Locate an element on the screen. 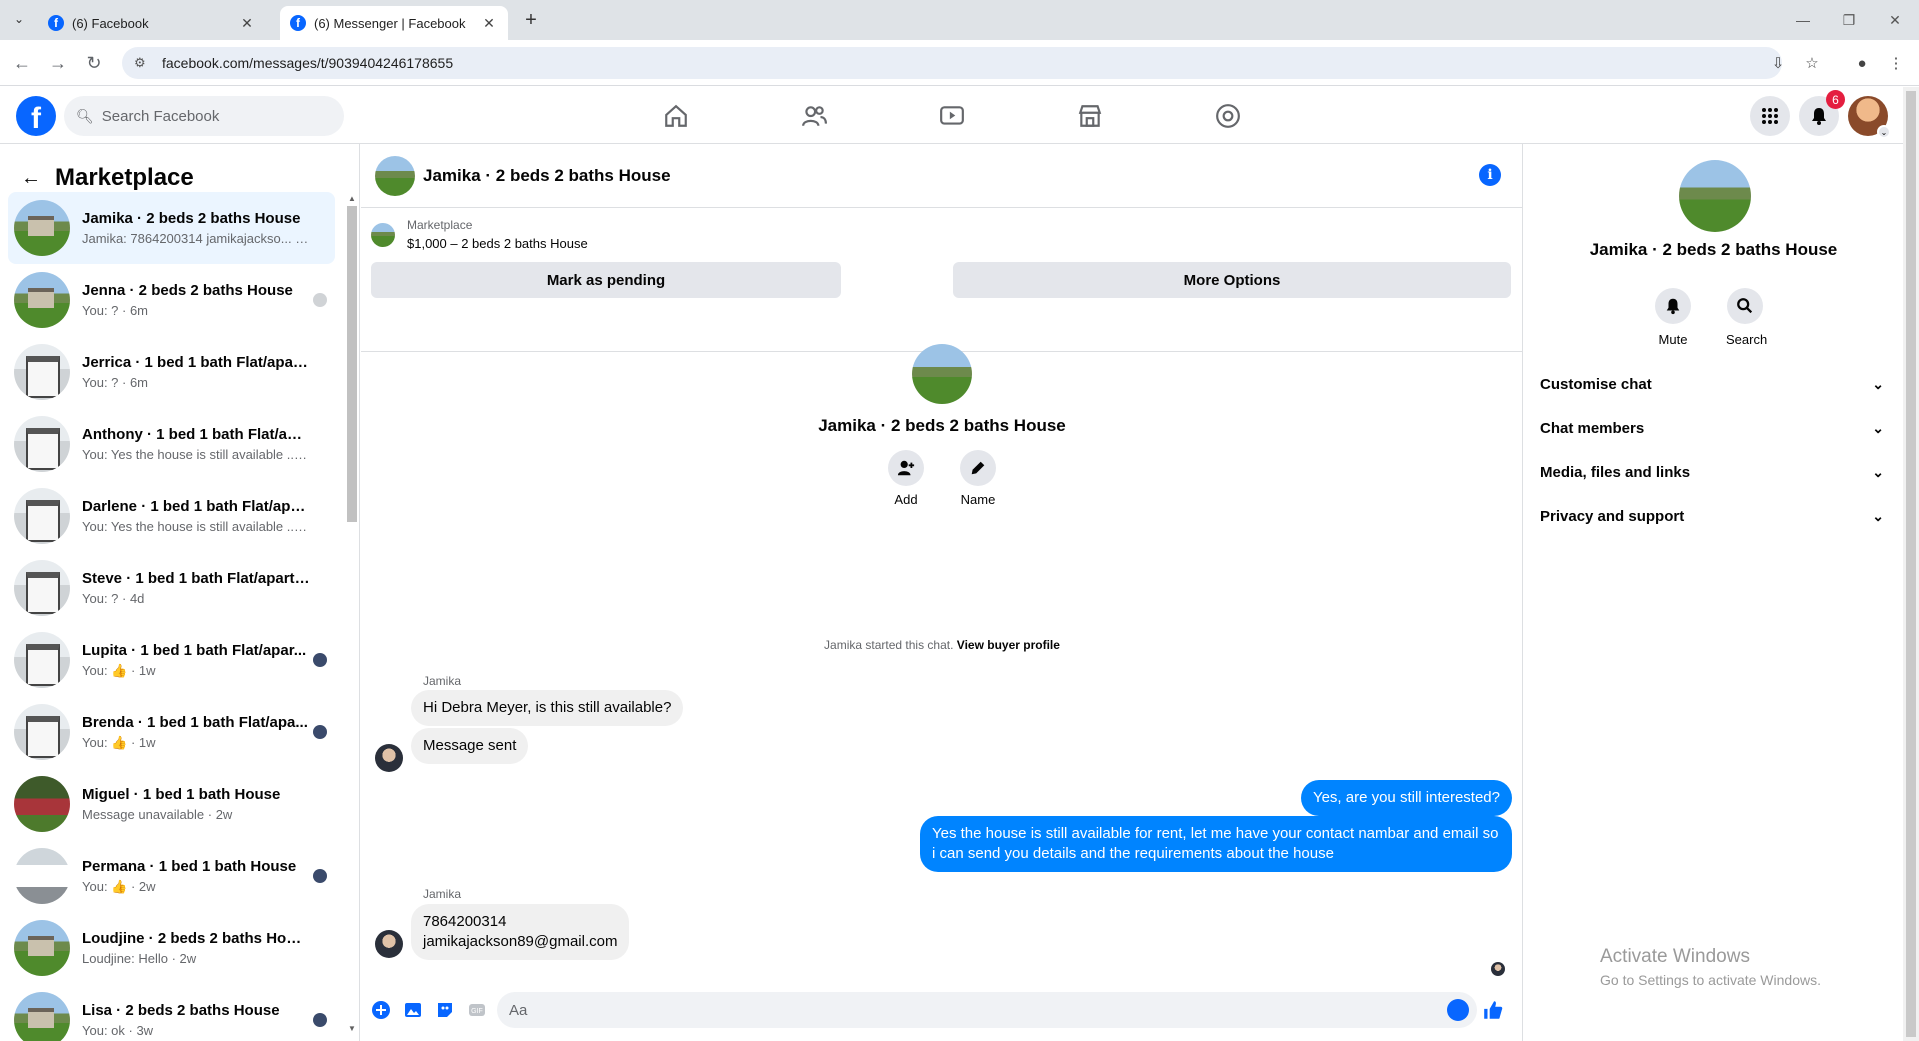 This screenshot has width=1919, height=1041. chat-intro: Jamika · 2 beds 2 baths House Add Name is located at coordinates (942, 425).